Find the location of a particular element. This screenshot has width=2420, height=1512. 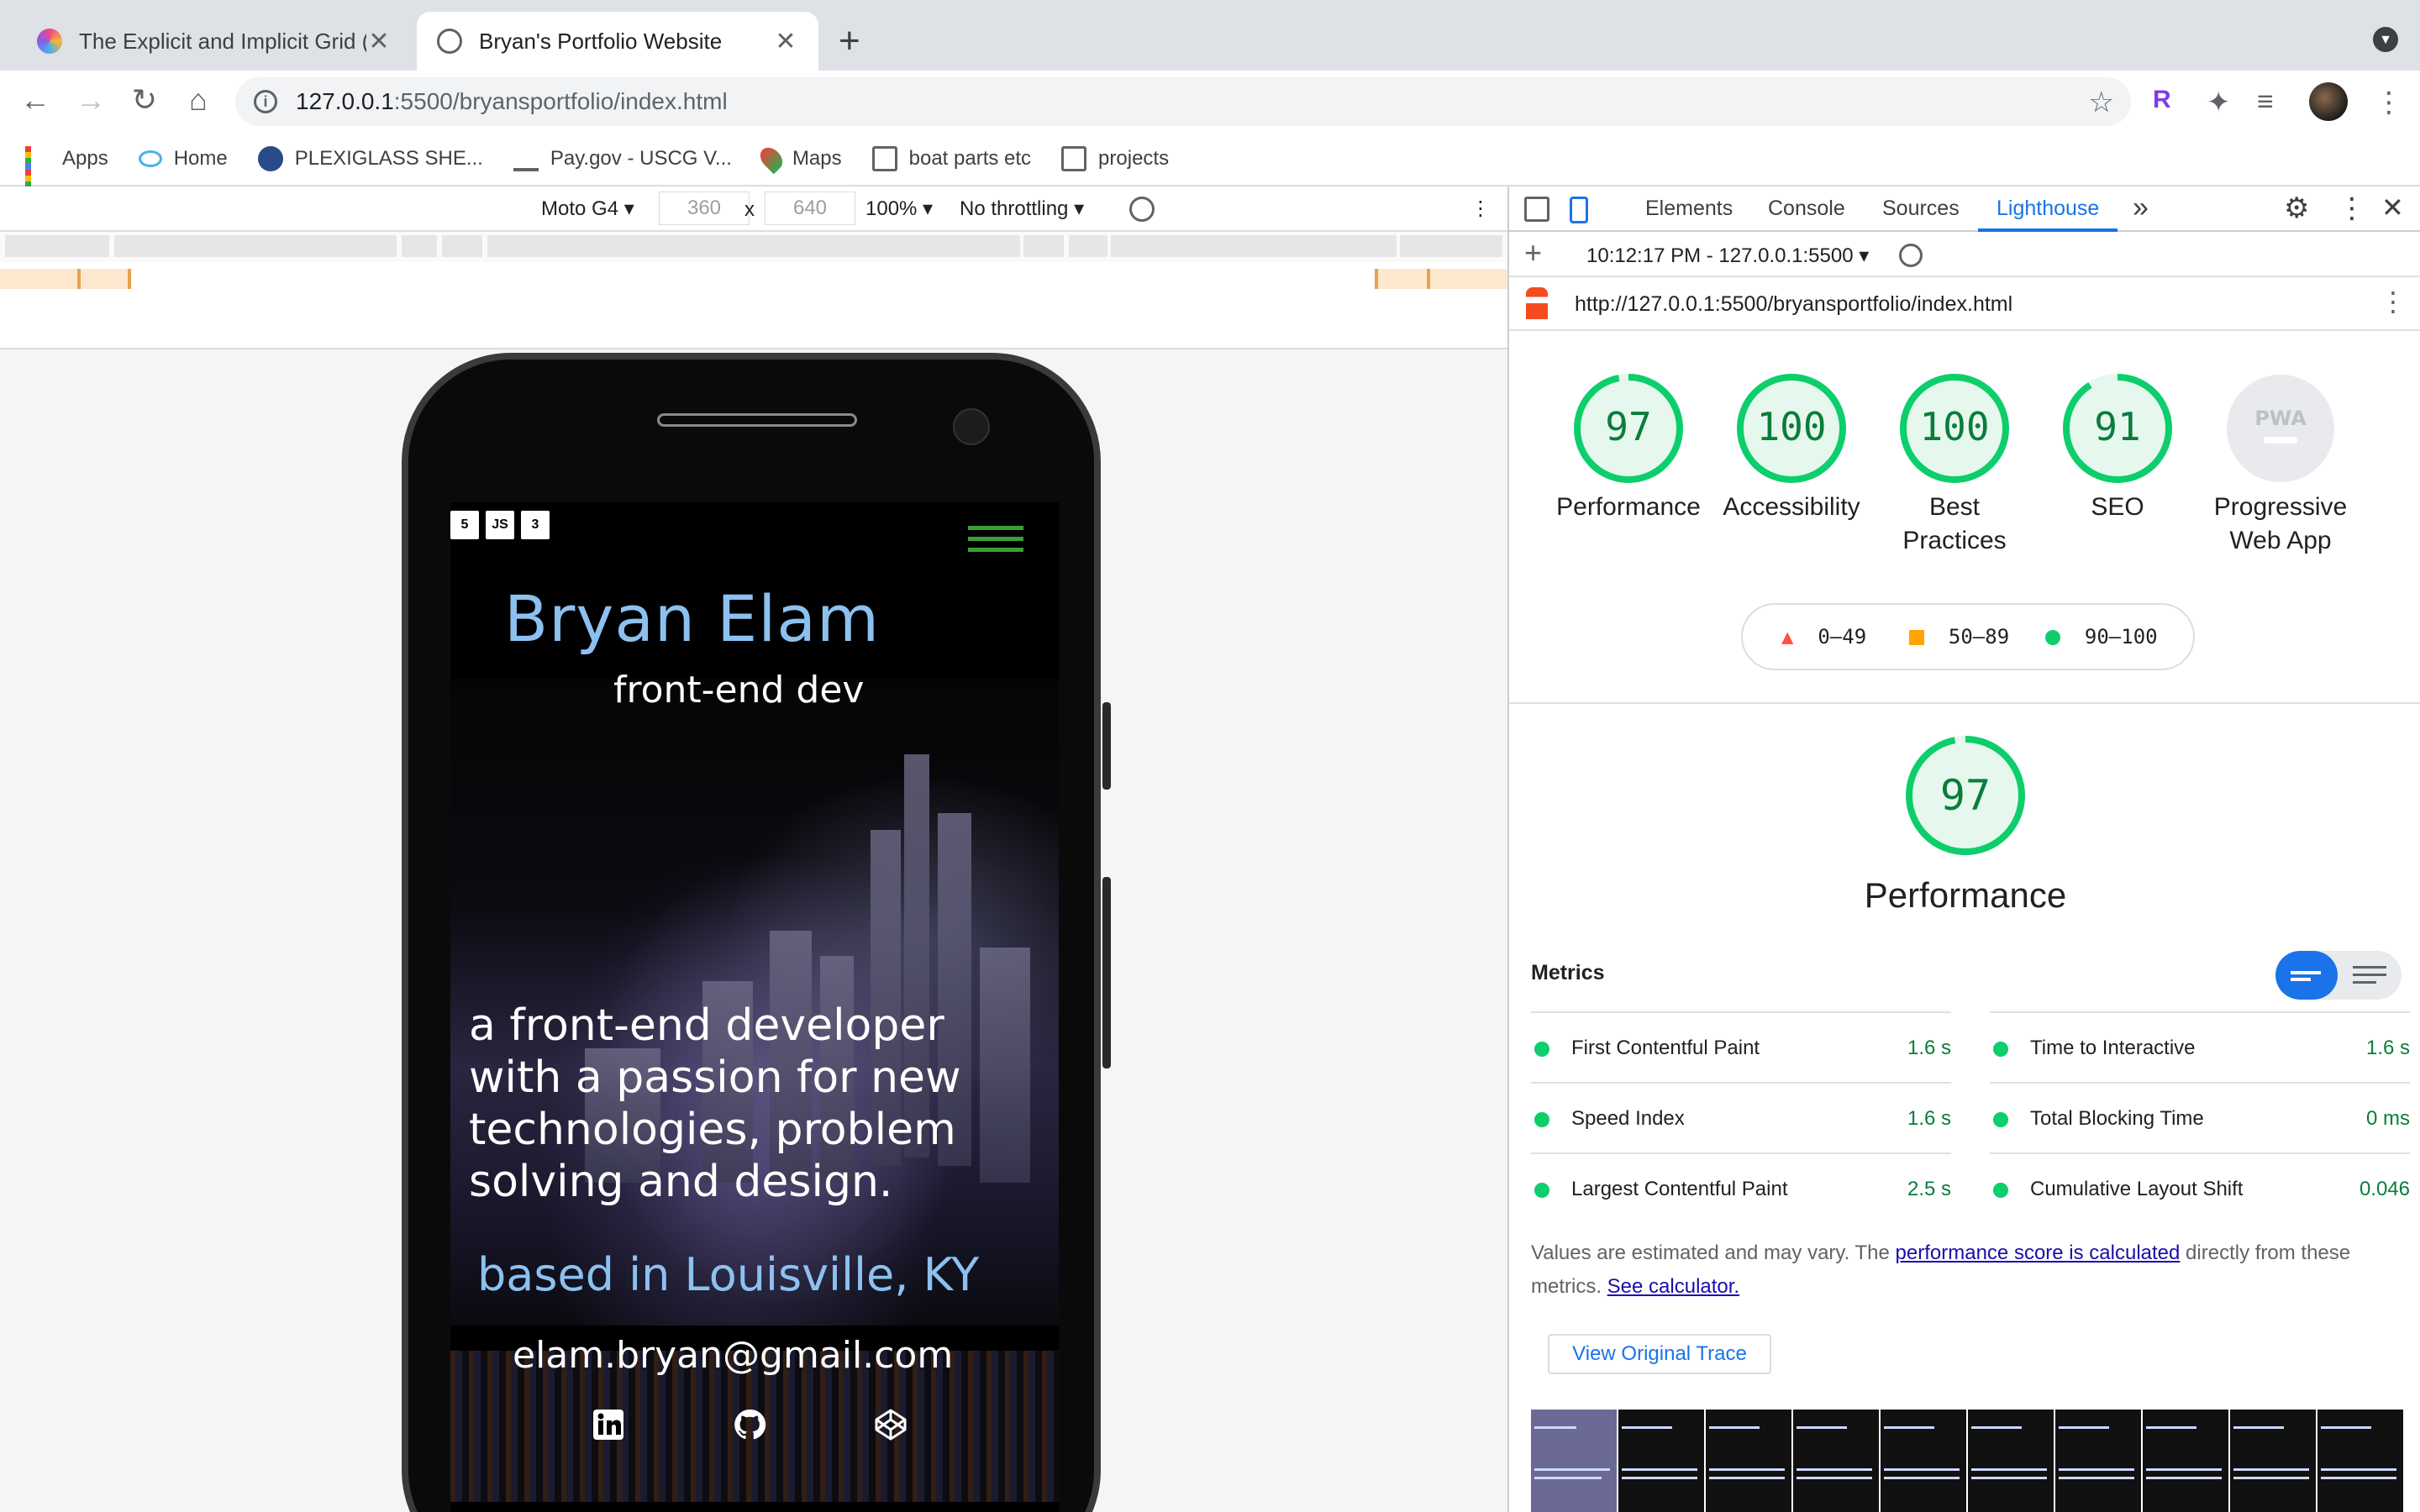

devtools-menu-icon: ⋮ is located at coordinates (2352, 208).